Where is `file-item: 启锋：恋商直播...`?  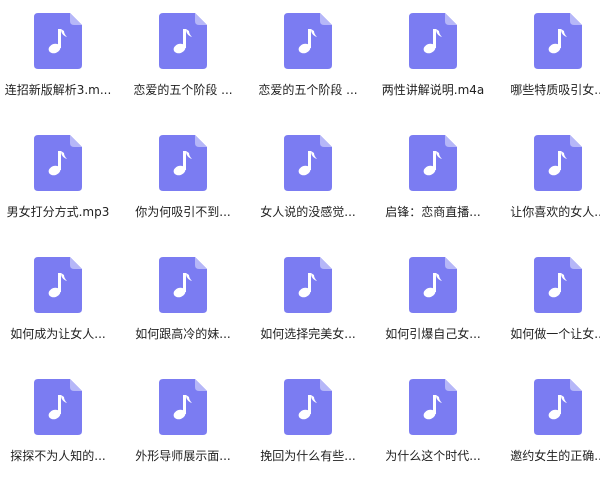
file-item: 启锋：恋商直播... is located at coordinates (437, 181).